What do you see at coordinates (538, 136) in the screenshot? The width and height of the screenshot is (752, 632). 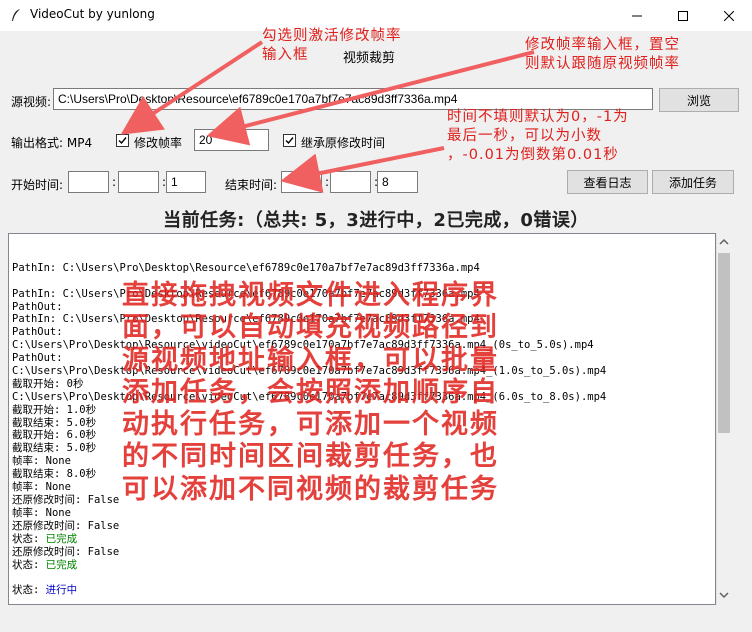 I see `annotation-note-time: 时间不填则默认为0，-1为 最后一秒，可以为小数 ，-0.01为倒数第0.01秒` at bounding box center [538, 136].